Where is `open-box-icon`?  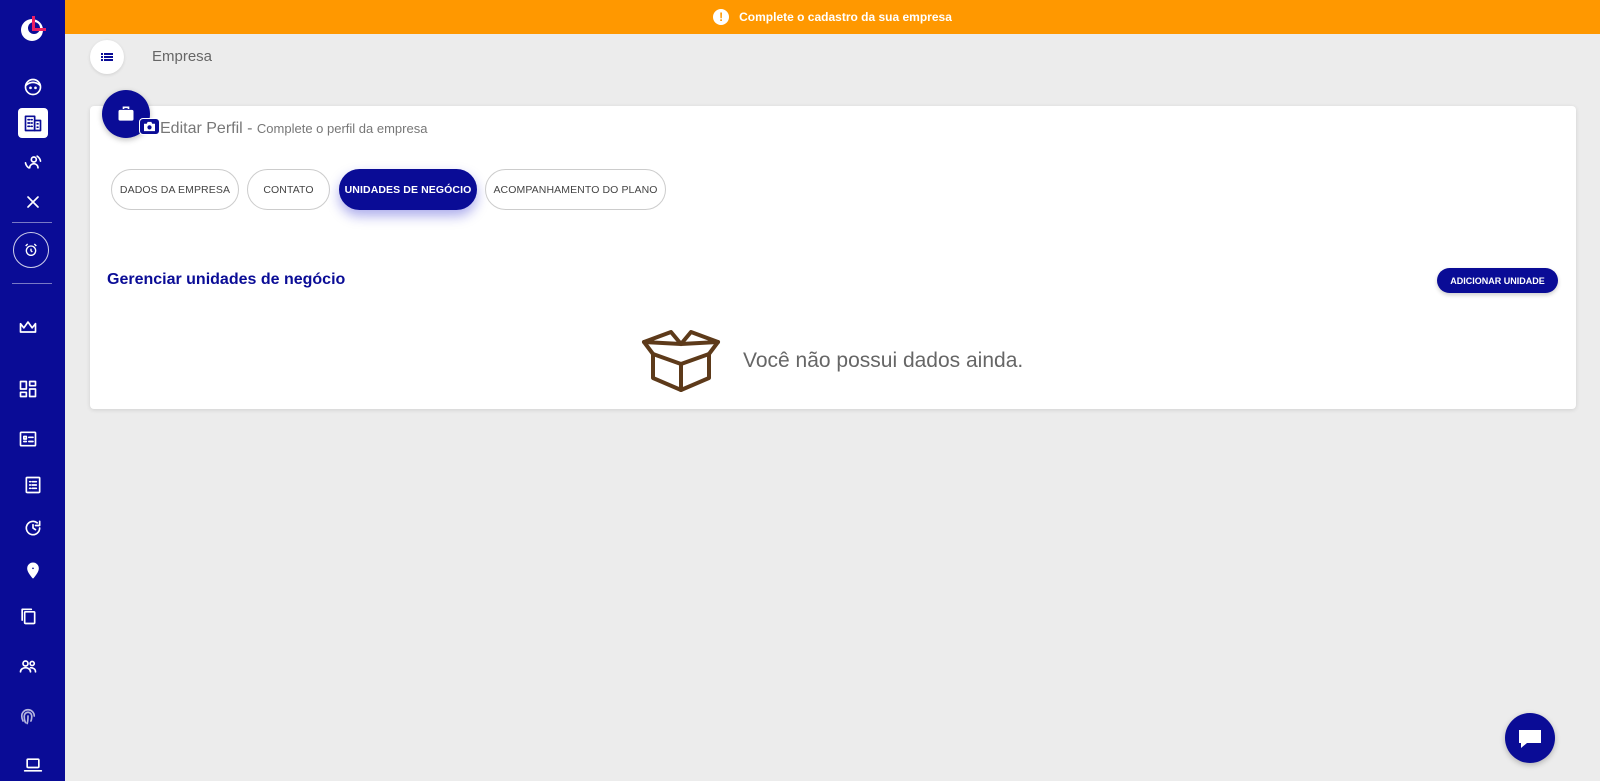 open-box-icon is located at coordinates (681, 363).